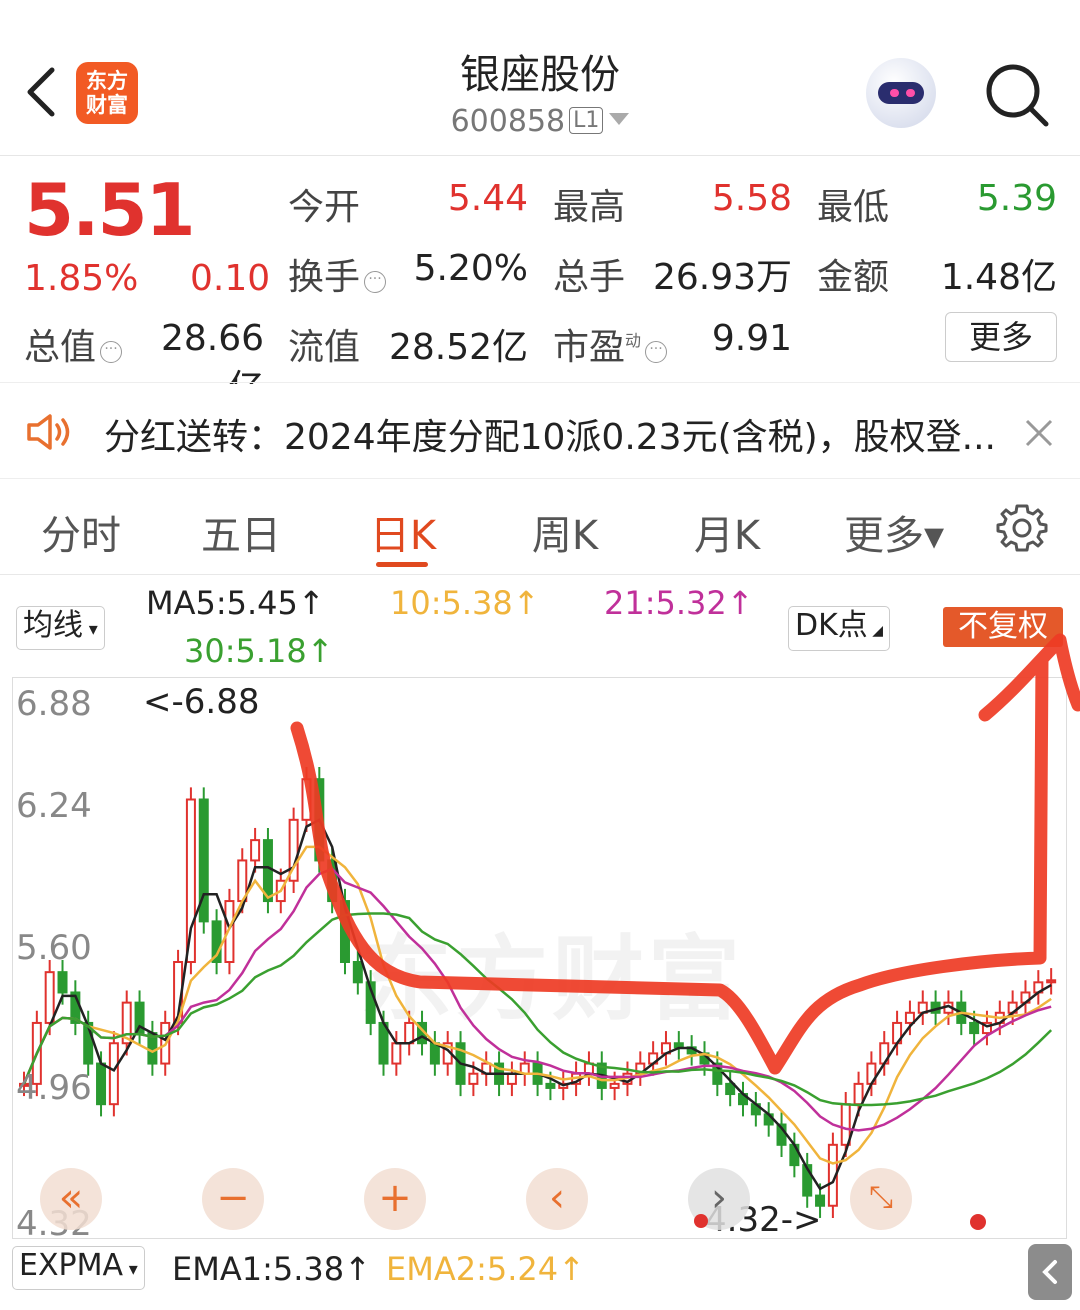 This screenshot has width=1080, height=1310. What do you see at coordinates (998, 277) in the screenshot?
I see `amount-value: 1.48亿` at bounding box center [998, 277].